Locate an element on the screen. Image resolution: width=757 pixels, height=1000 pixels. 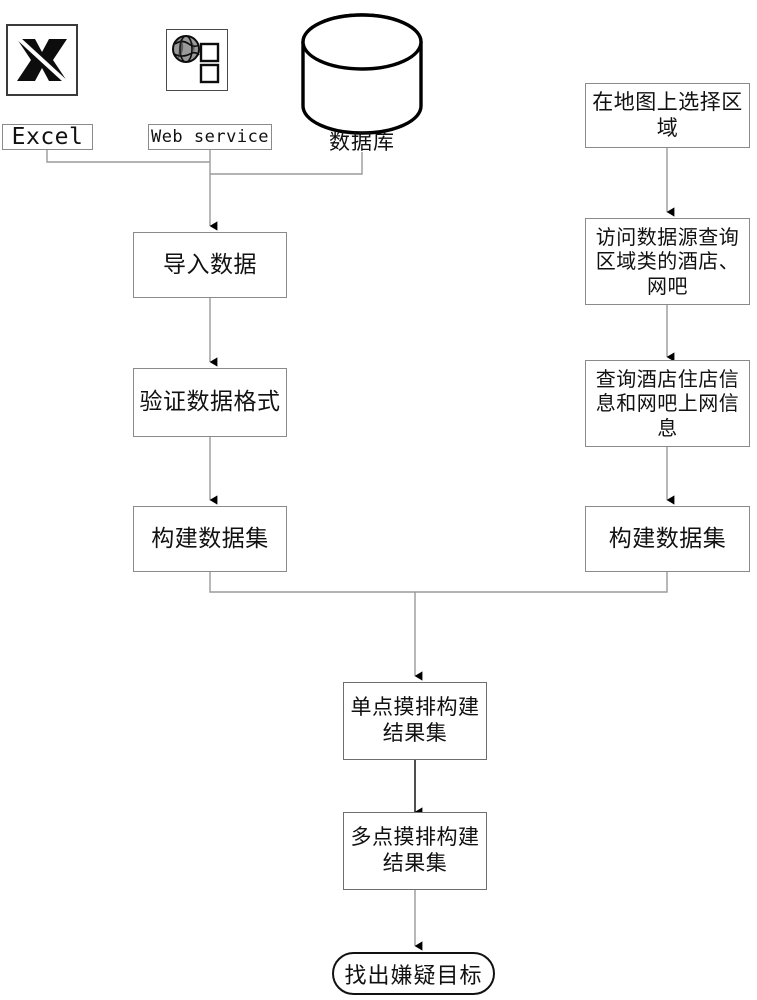
node-build-dataset-left-label: 构建数据集 is located at coordinates (210, 538).